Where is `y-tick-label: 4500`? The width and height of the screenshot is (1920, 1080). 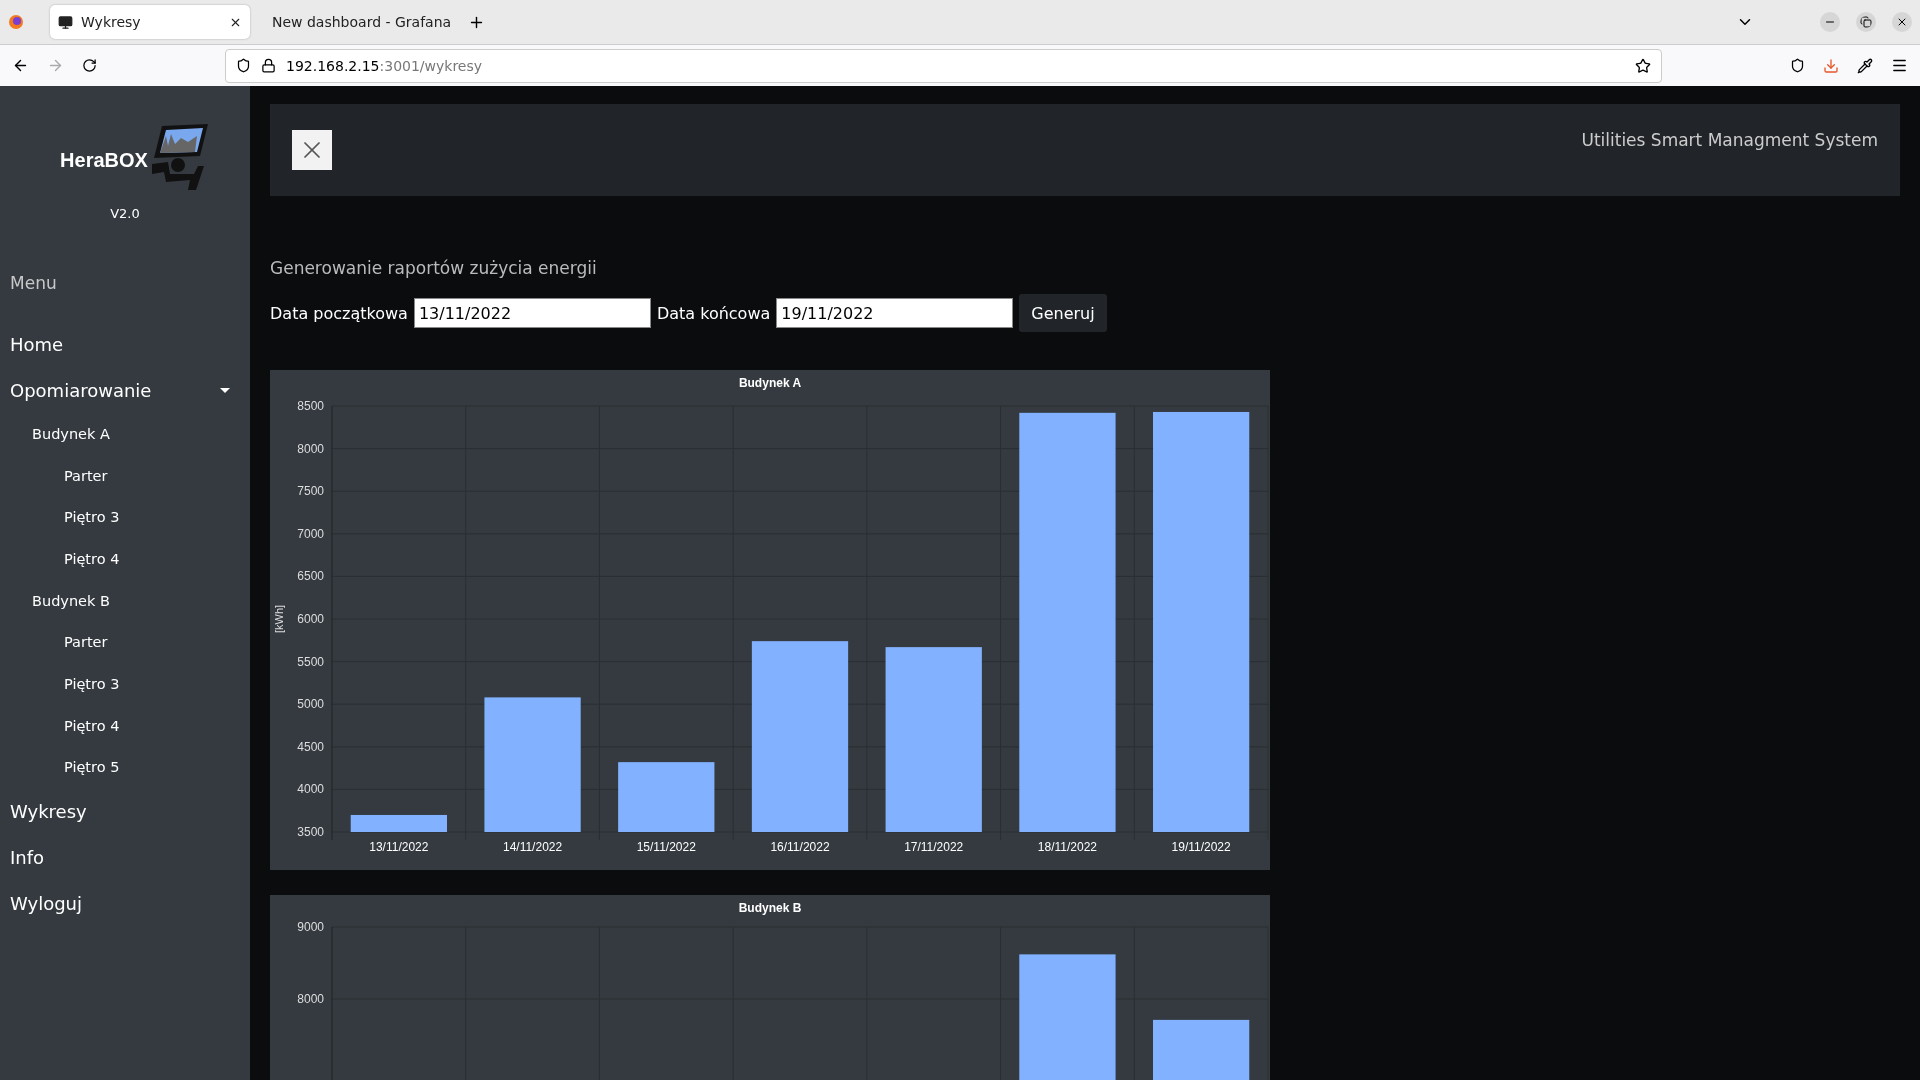
y-tick-label: 4500 is located at coordinates (310, 746).